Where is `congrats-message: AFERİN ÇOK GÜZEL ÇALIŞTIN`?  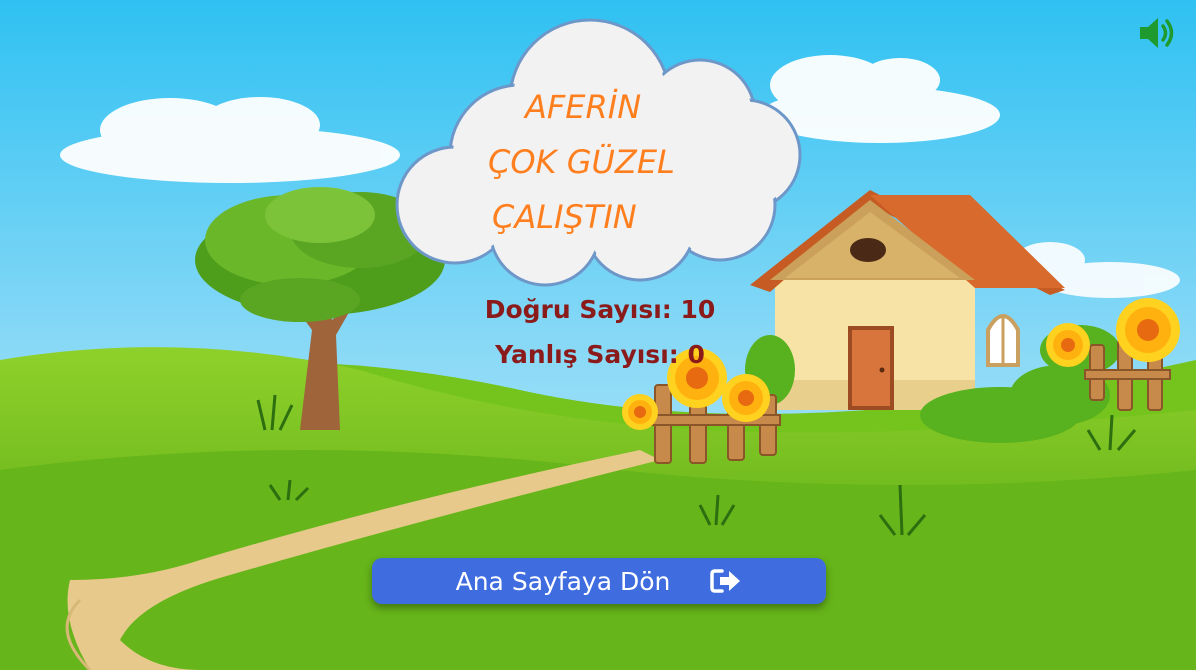
congrats-message: AFERİN ÇOK GÜZEL ÇALIŞTIN is located at coordinates (610, 162).